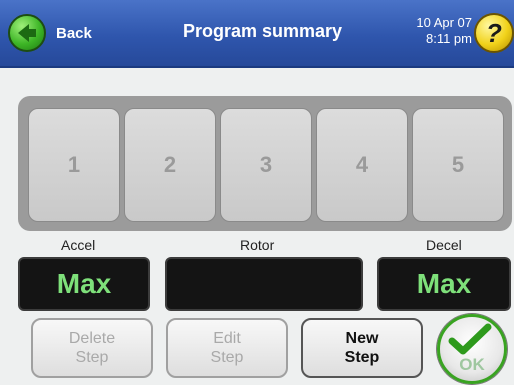 The image size is (514, 385). Describe the element at coordinates (458, 165) in the screenshot. I see `step-5-button: 5` at that location.